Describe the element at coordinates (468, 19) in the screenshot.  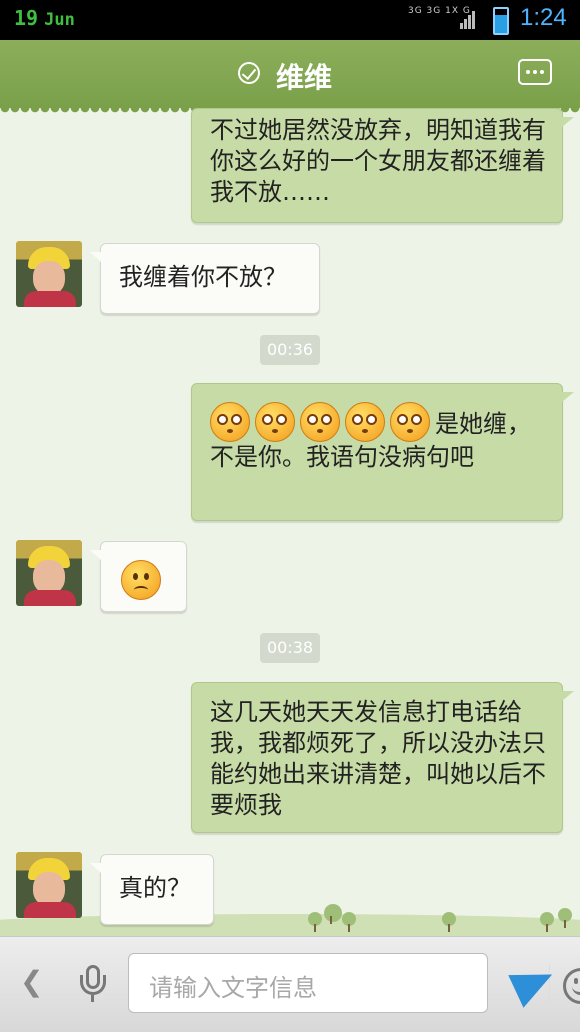
I see `signal-icon` at that location.